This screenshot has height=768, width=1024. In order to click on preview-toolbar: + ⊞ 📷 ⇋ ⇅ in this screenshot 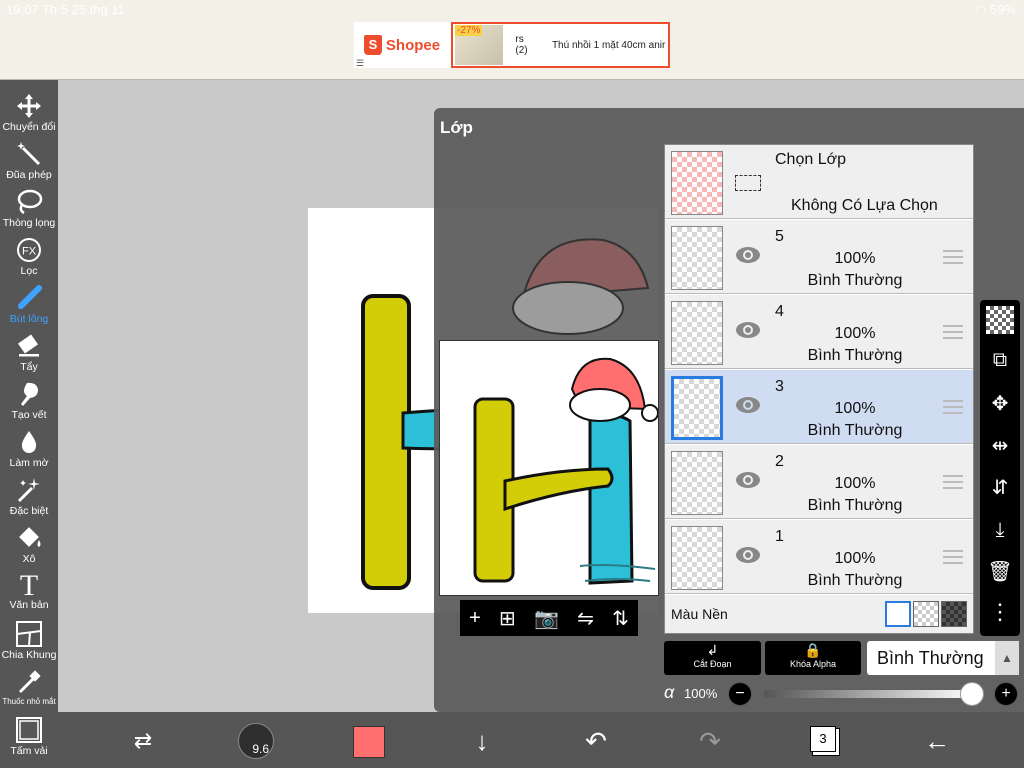, I will do `click(549, 618)`.